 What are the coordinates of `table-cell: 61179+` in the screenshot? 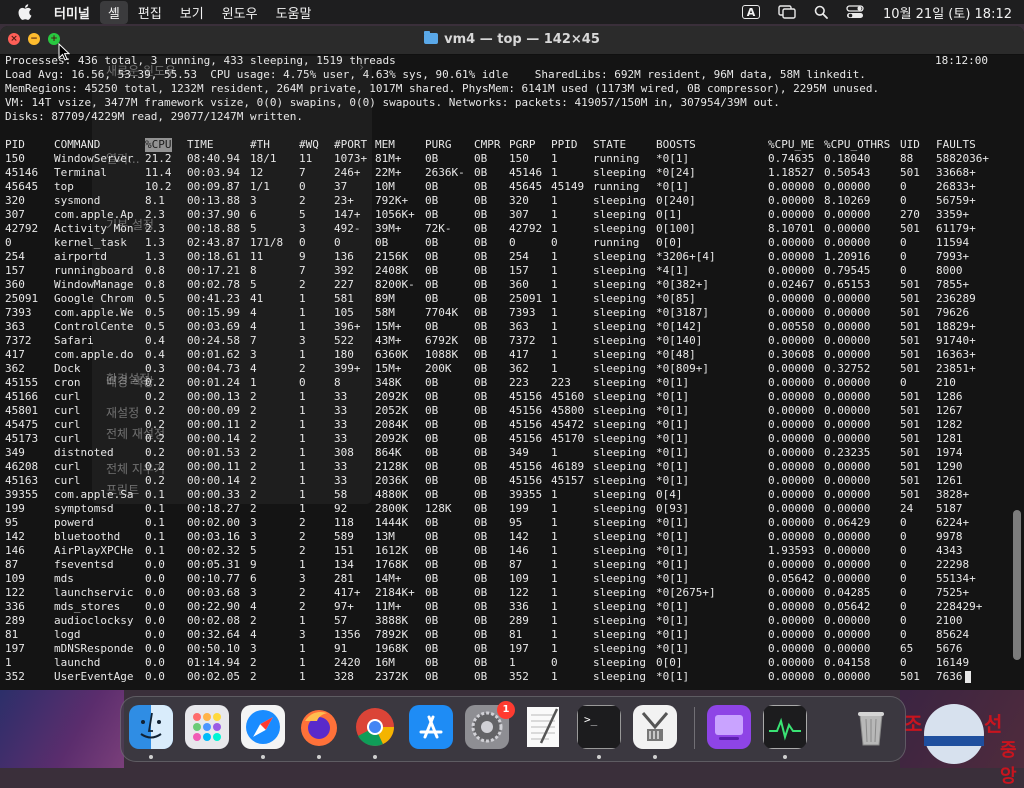 It's located at (956, 228).